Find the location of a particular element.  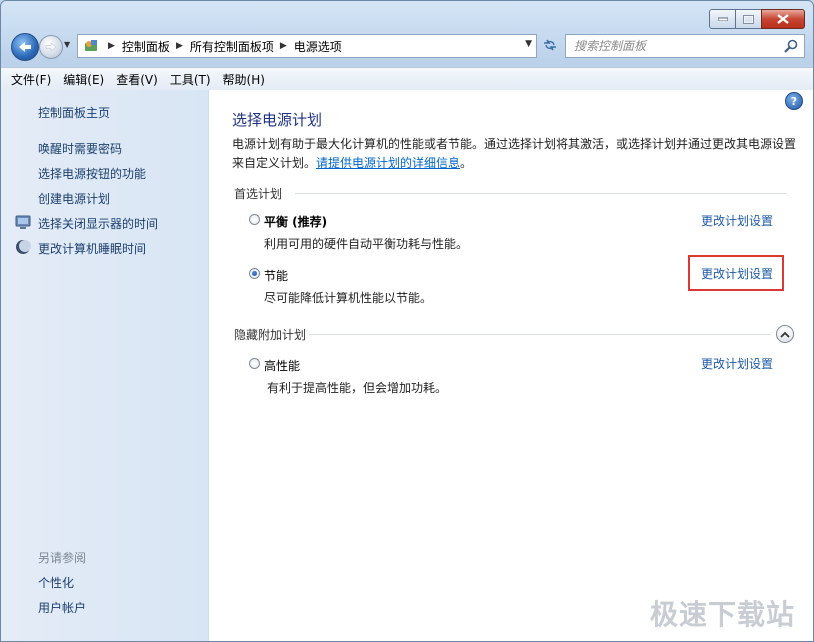

refresh-button is located at coordinates (550, 45).